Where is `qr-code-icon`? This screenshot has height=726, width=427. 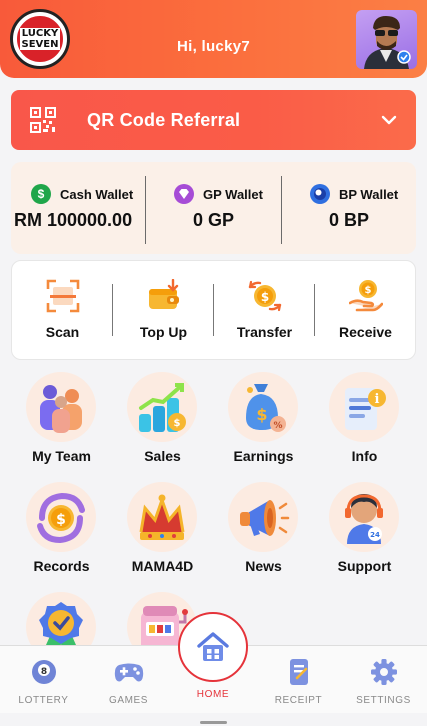
qr-code-icon is located at coordinates (43, 120).